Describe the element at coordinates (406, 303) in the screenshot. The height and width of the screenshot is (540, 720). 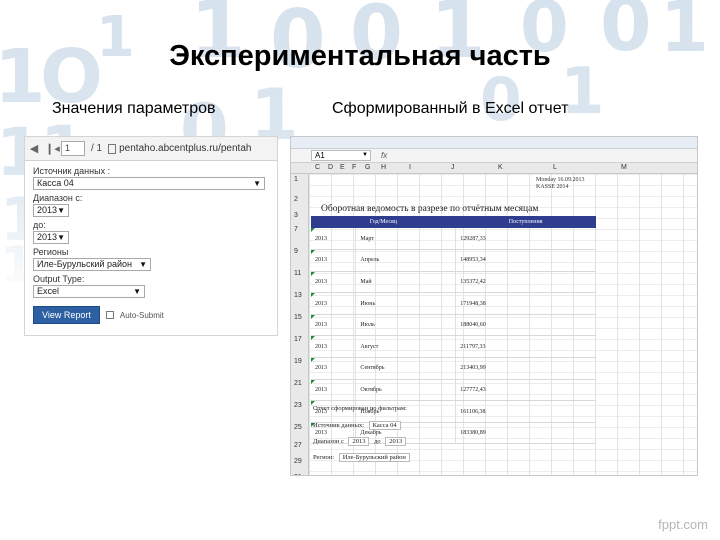
I see `month-cell: Июнь` at that location.